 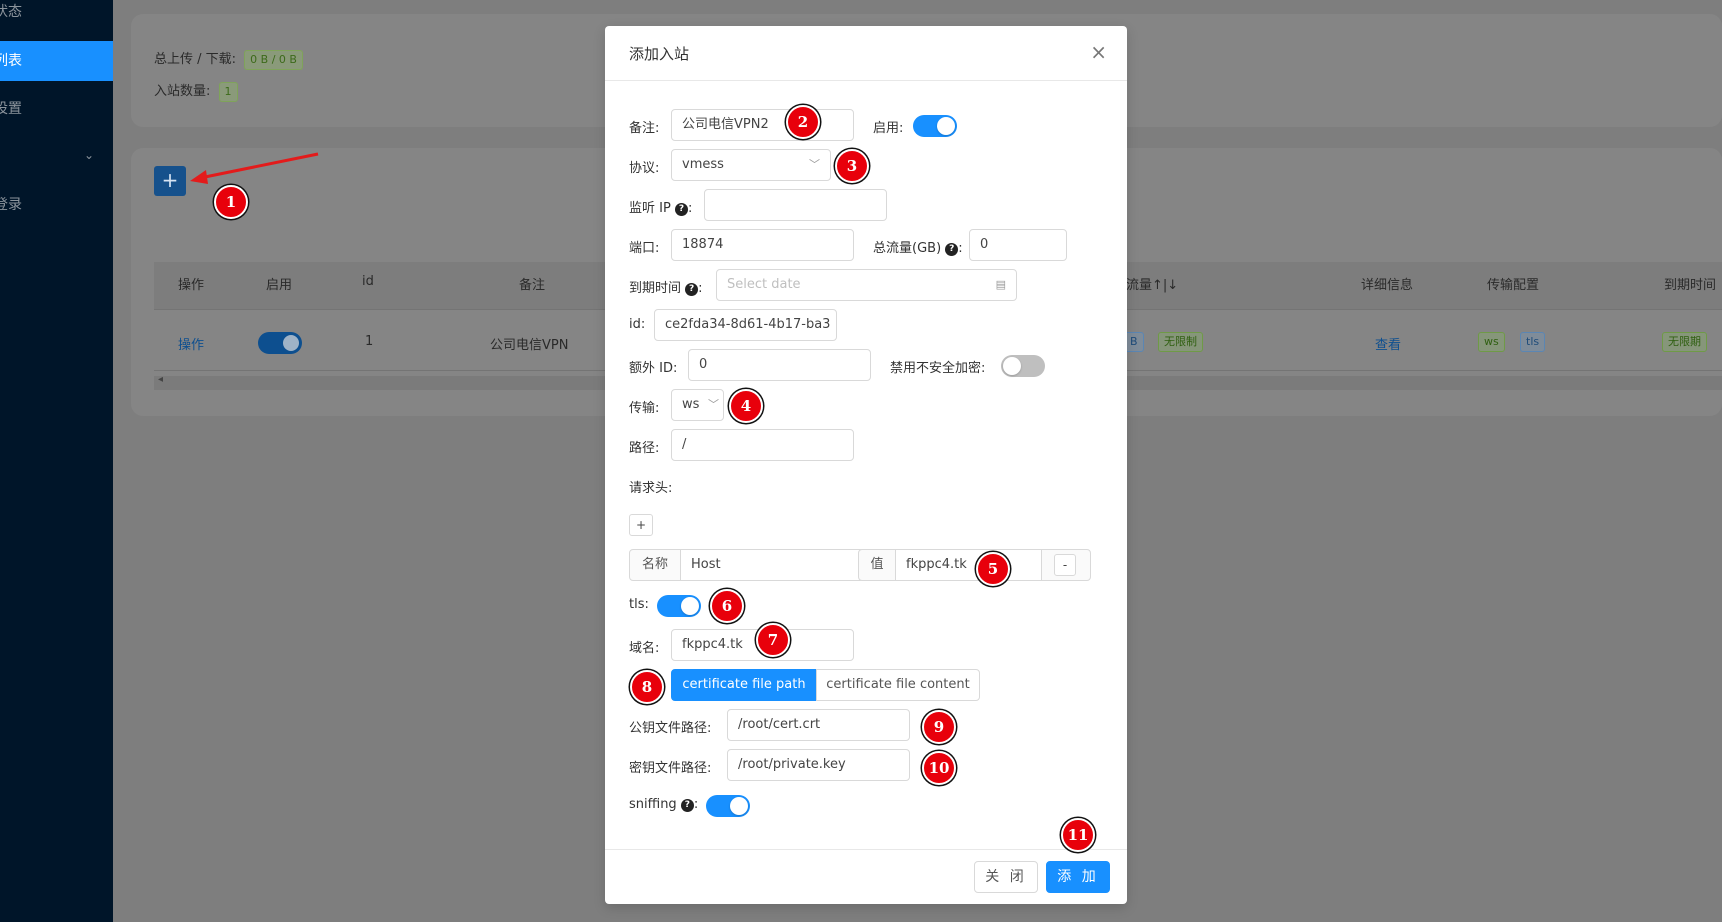 I want to click on listen-ip-label: 监听 IP ?:, so click(x=661, y=208).